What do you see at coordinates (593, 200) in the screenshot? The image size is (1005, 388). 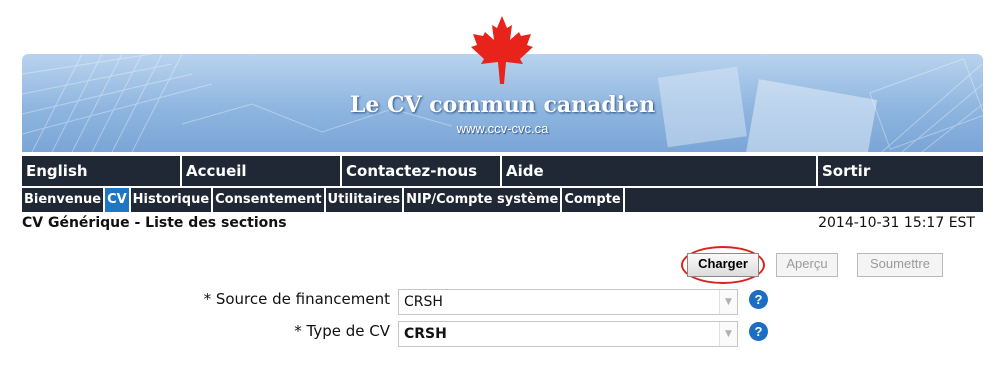 I see `tab-compte: Compte` at bounding box center [593, 200].